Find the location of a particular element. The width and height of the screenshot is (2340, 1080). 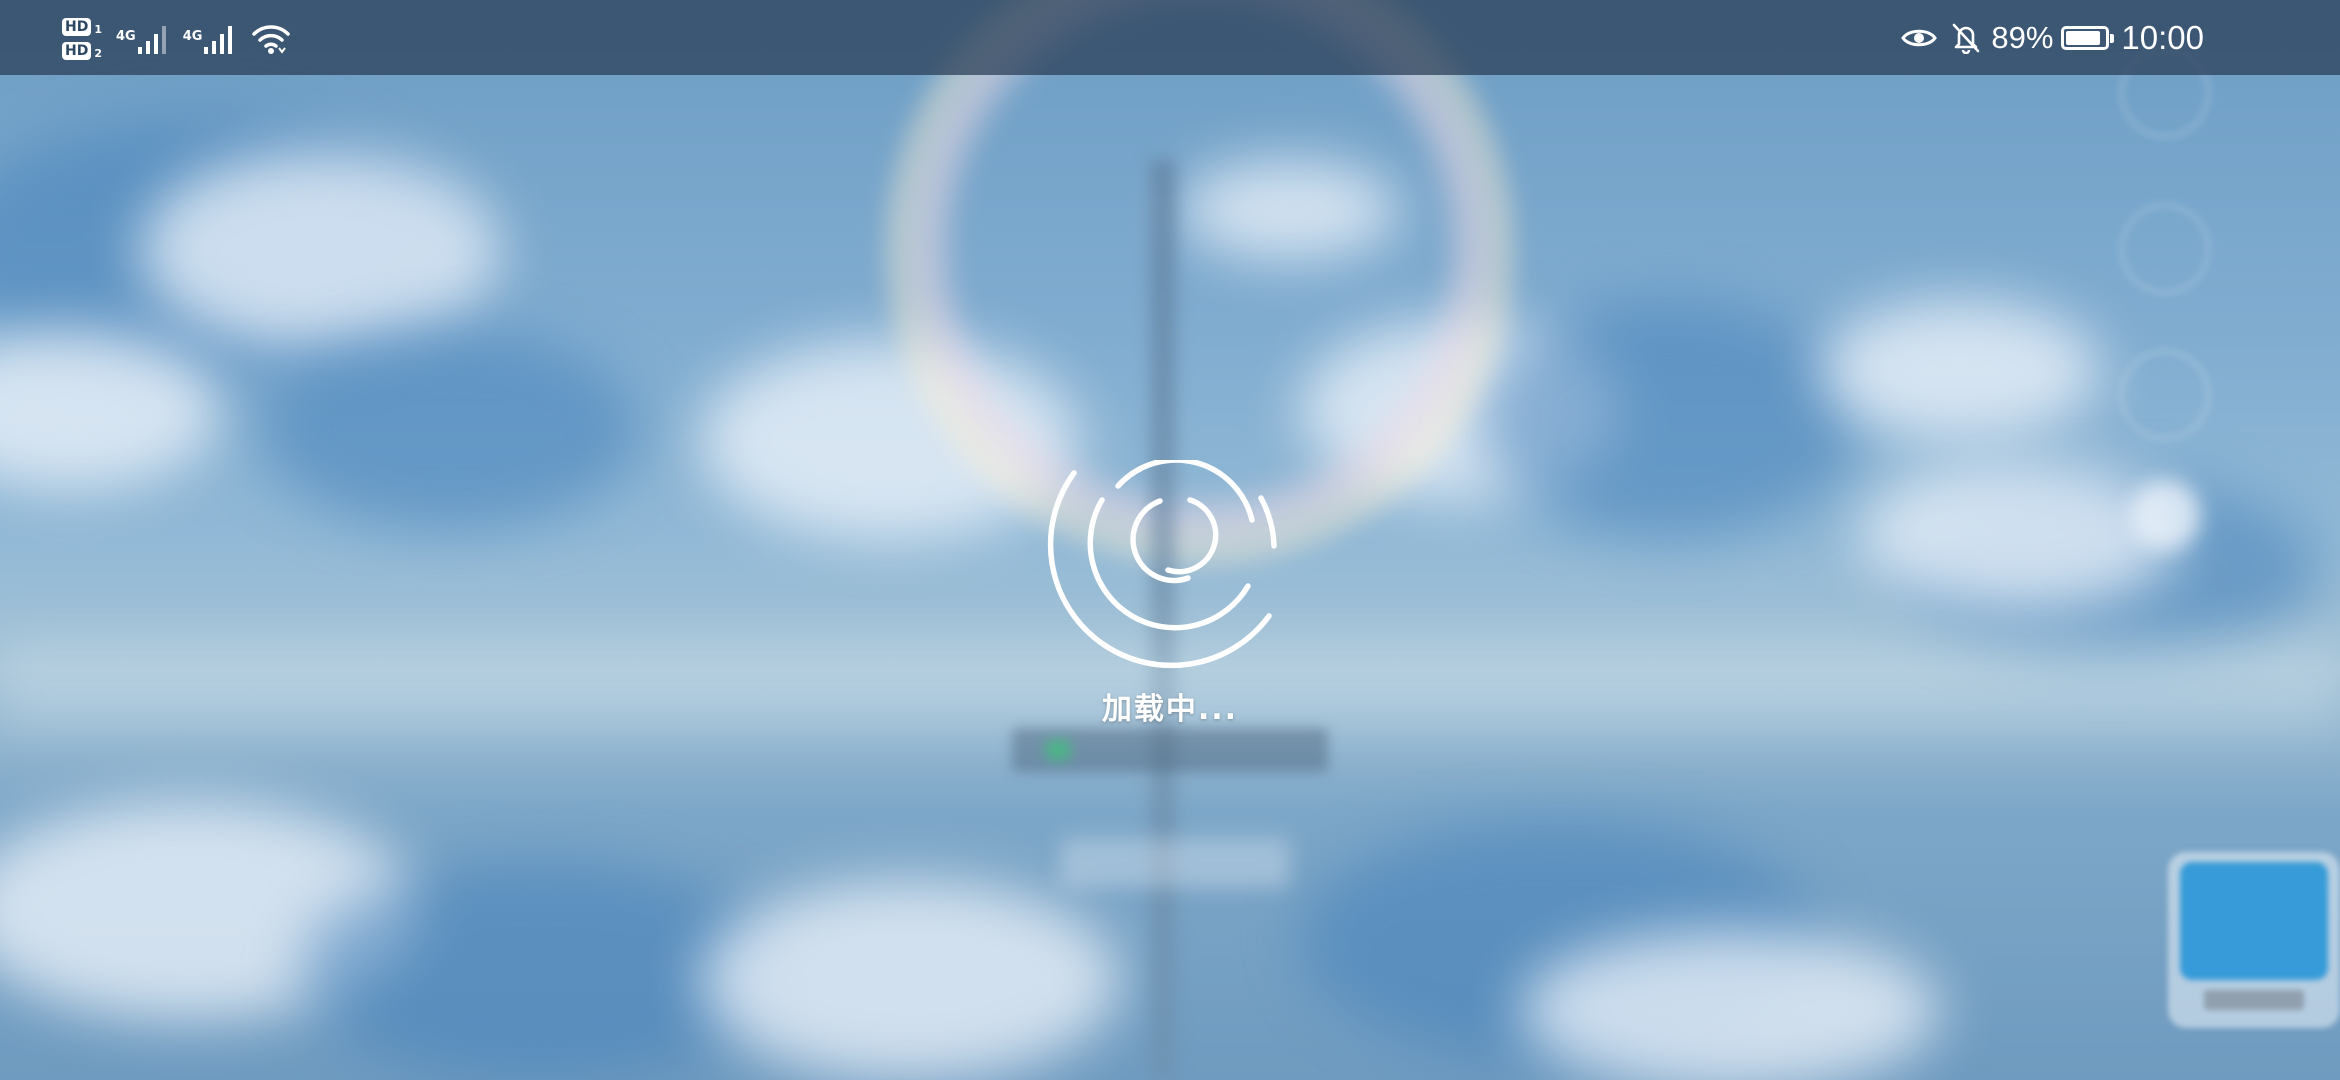

sim2-hd-indicator: HD 2 is located at coordinates (82, 51).